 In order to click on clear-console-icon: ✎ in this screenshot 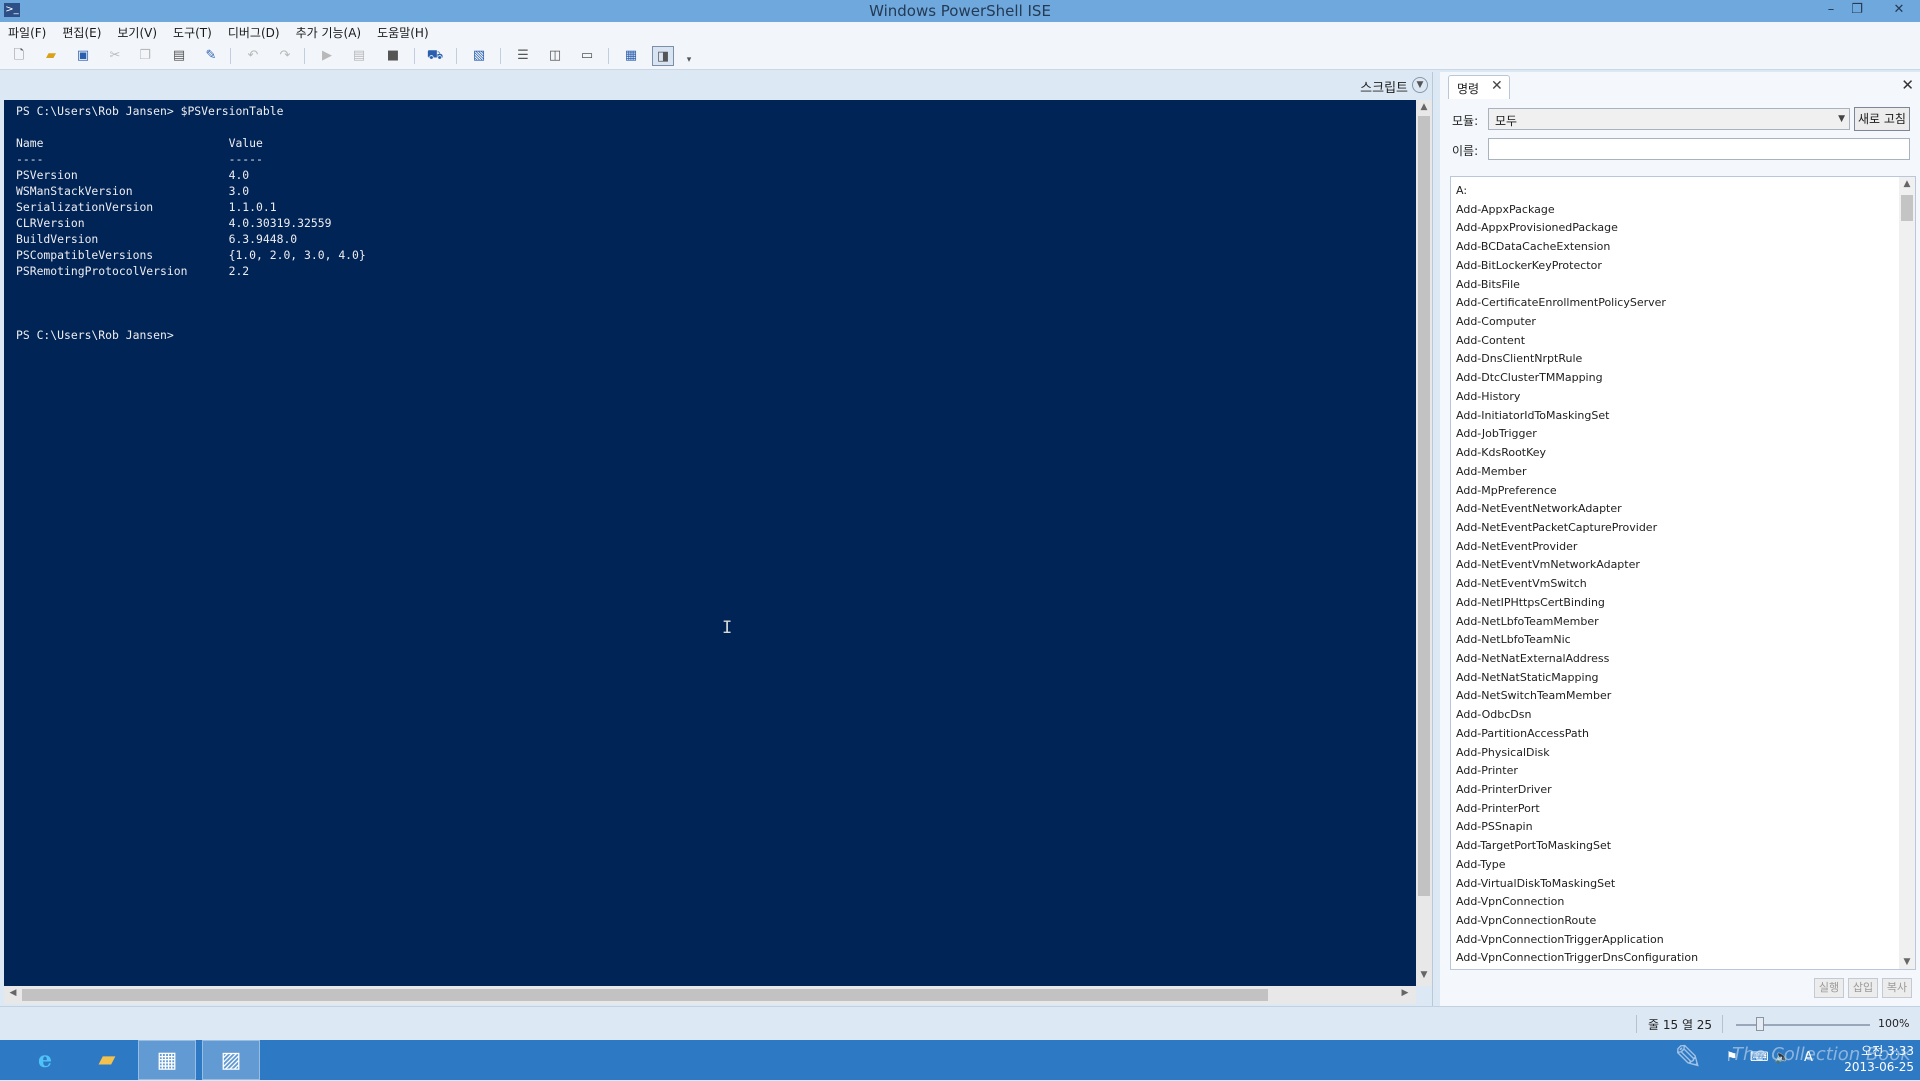, I will do `click(211, 56)`.